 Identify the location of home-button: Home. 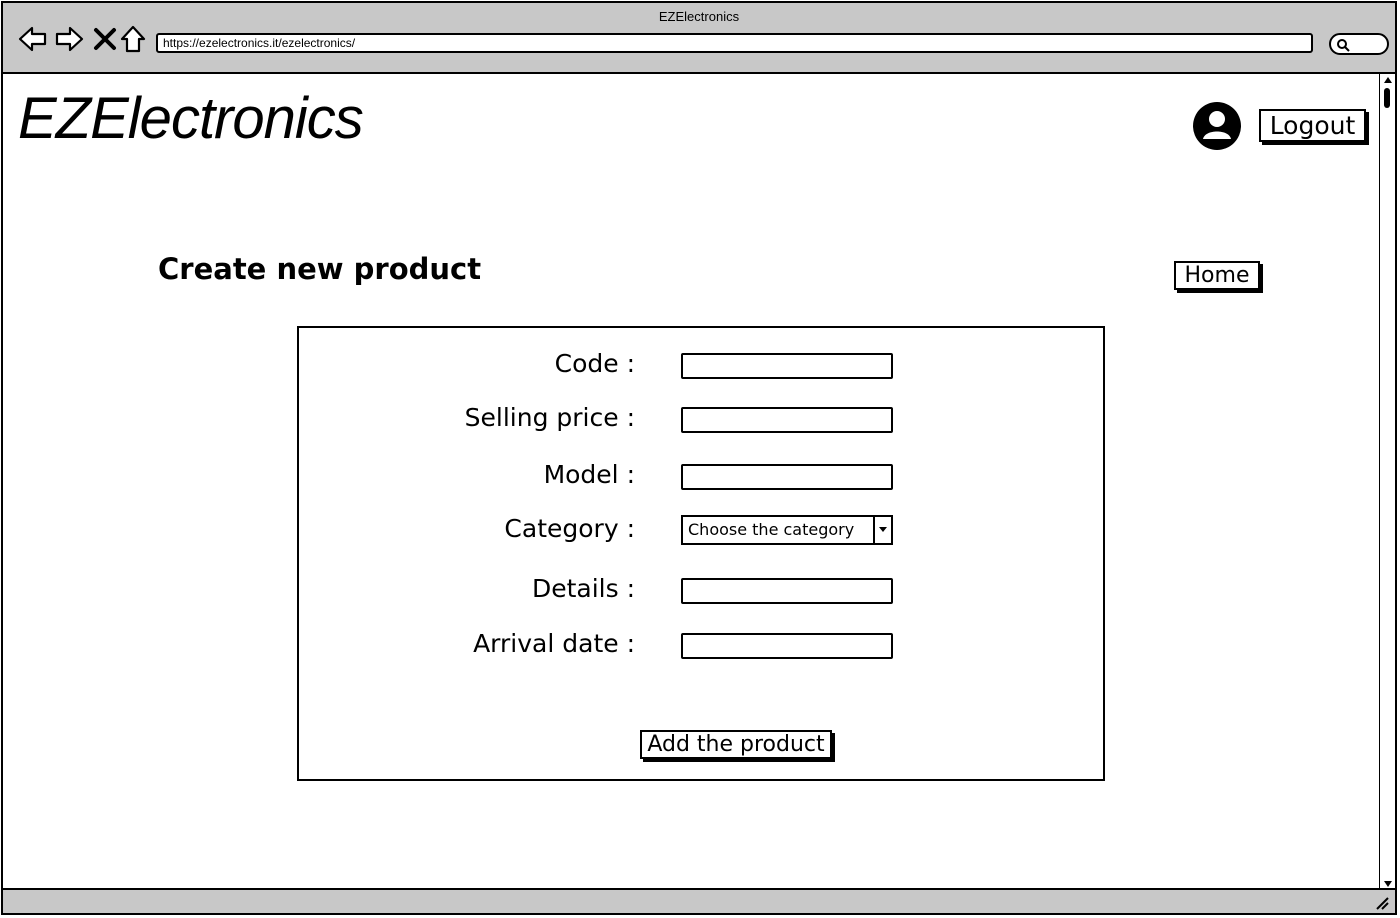
(1217, 275).